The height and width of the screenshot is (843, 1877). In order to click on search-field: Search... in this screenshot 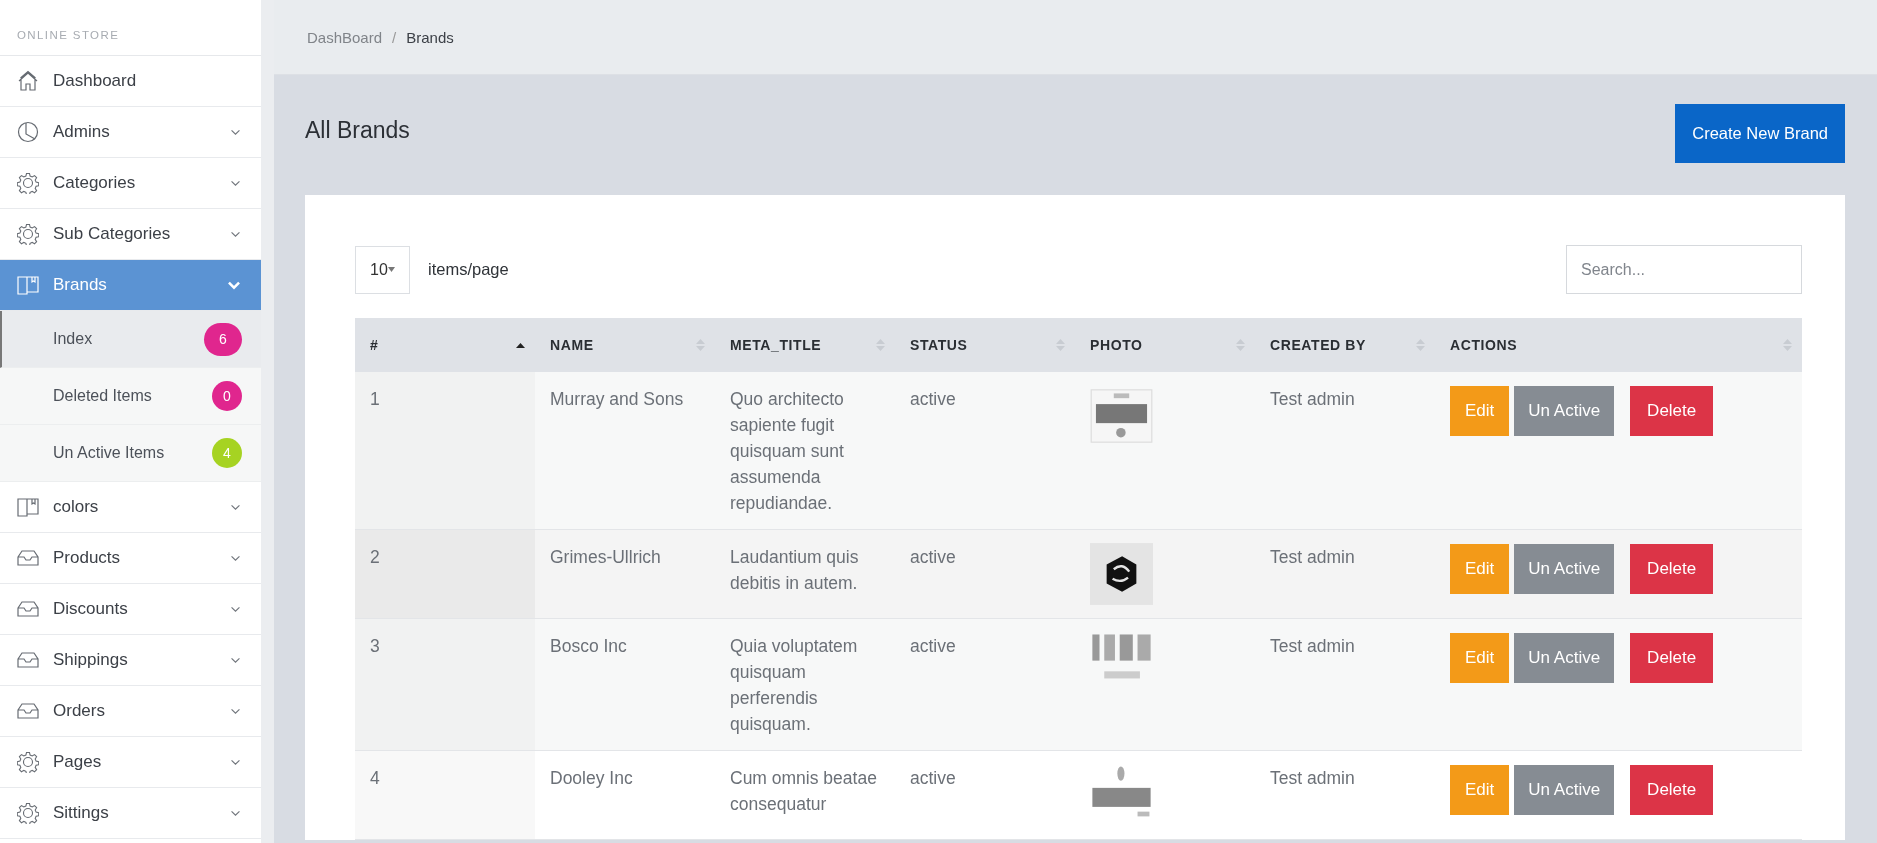, I will do `click(1684, 269)`.